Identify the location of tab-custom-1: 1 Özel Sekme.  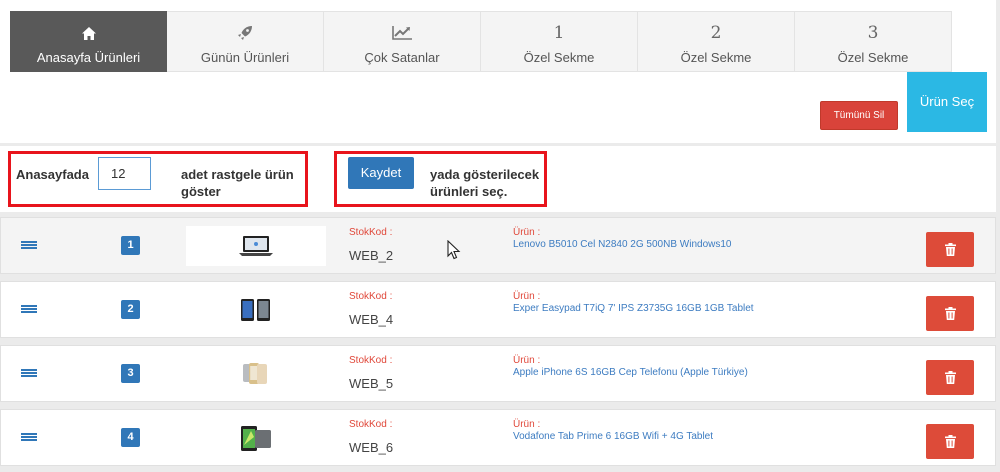
(559, 41).